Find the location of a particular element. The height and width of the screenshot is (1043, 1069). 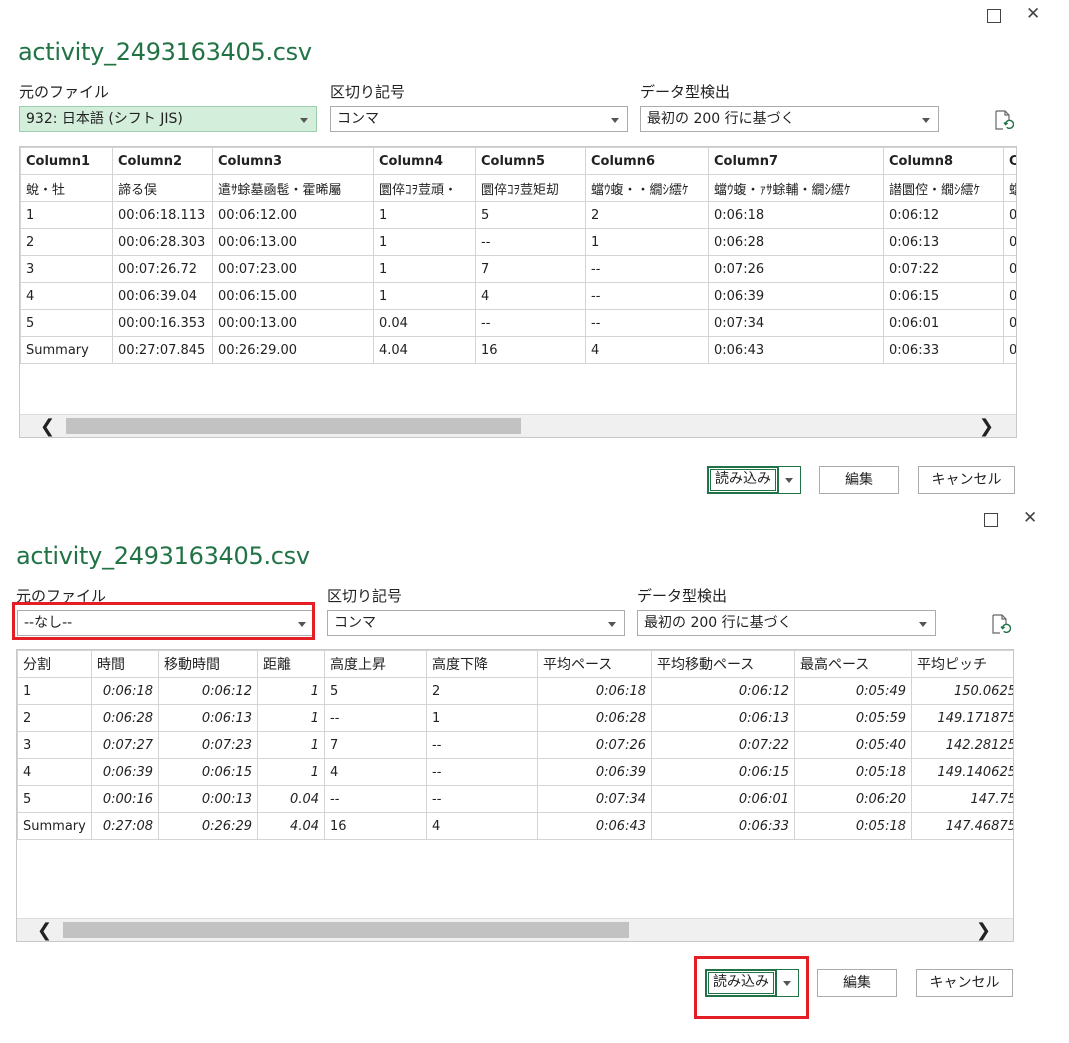

table-cell: 149.171875 is located at coordinates (962, 718).